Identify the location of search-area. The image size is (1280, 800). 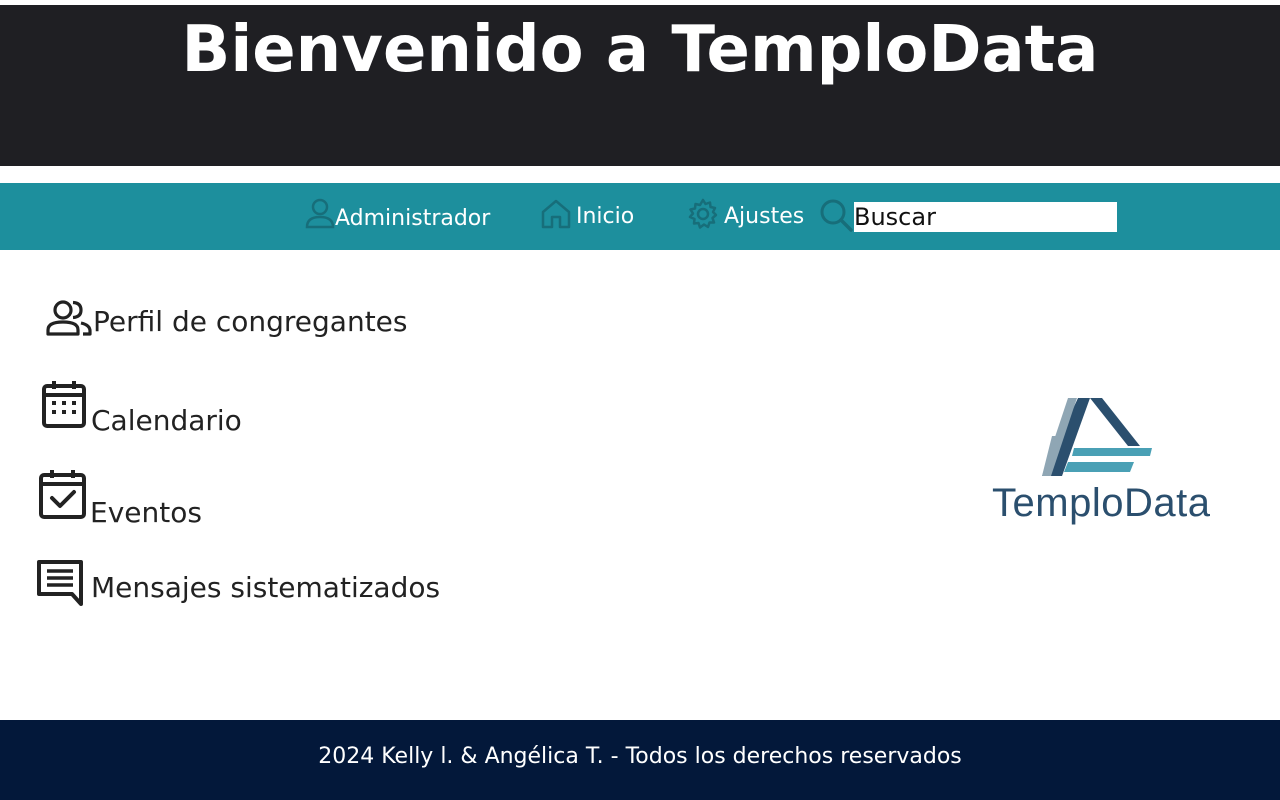
(836, 216).